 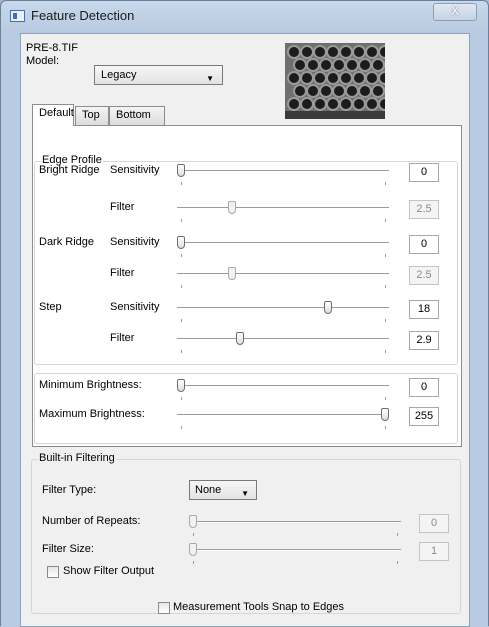 What do you see at coordinates (90, 385) in the screenshot?
I see `minimum-brightness-label: Minimum Brightness:` at bounding box center [90, 385].